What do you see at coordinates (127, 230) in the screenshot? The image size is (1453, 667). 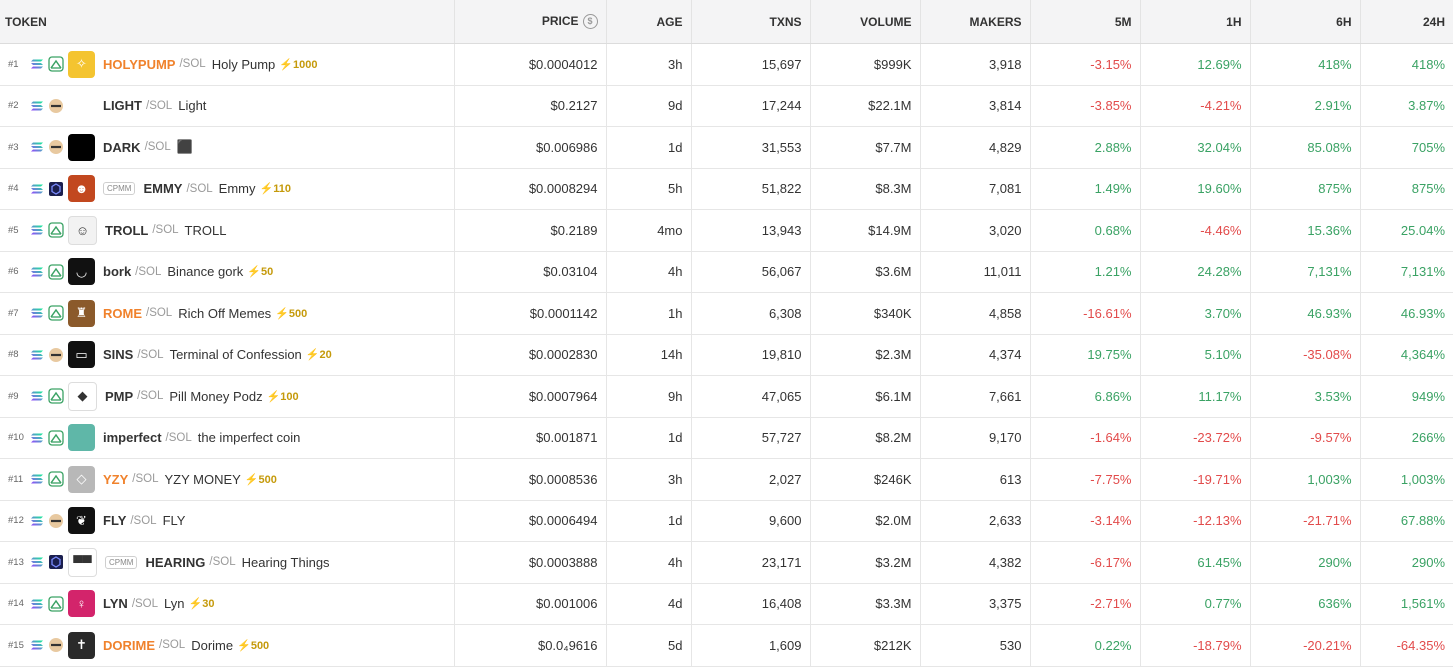 I see `token-symbol: TROLL` at bounding box center [127, 230].